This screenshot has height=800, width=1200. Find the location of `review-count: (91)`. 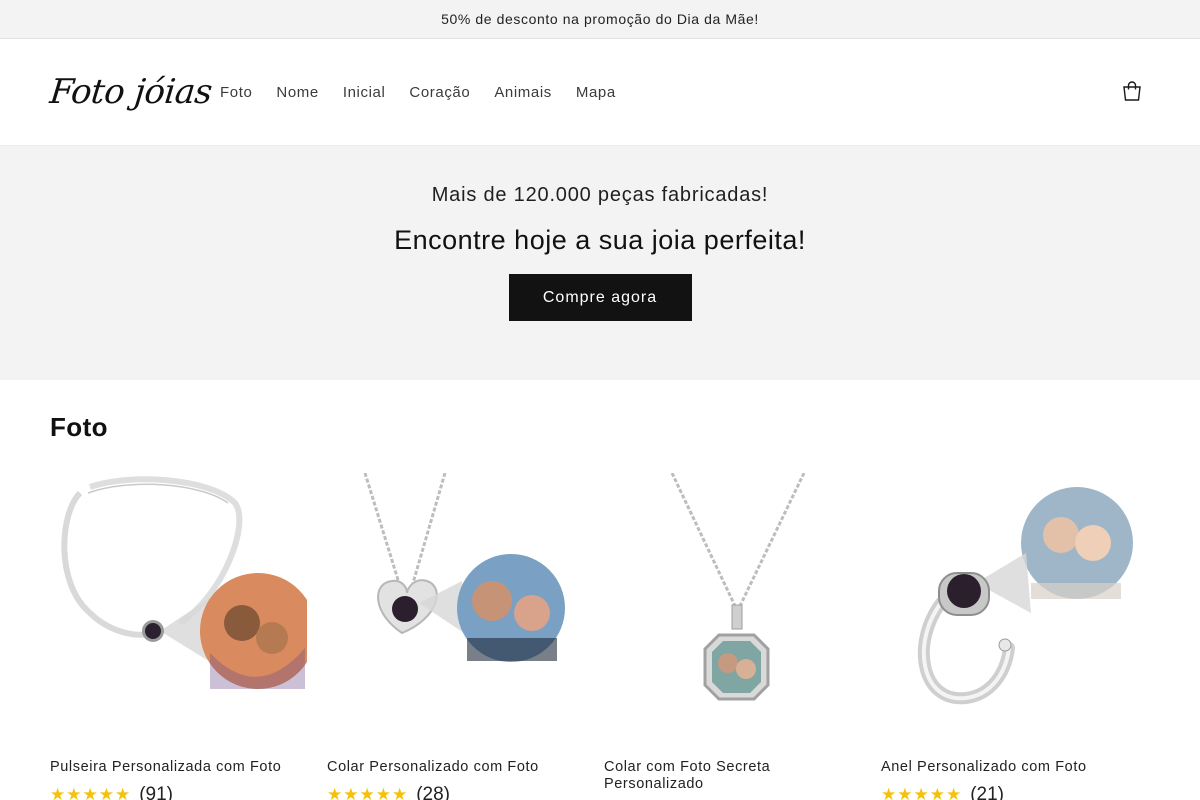

review-count: (91) is located at coordinates (156, 792).